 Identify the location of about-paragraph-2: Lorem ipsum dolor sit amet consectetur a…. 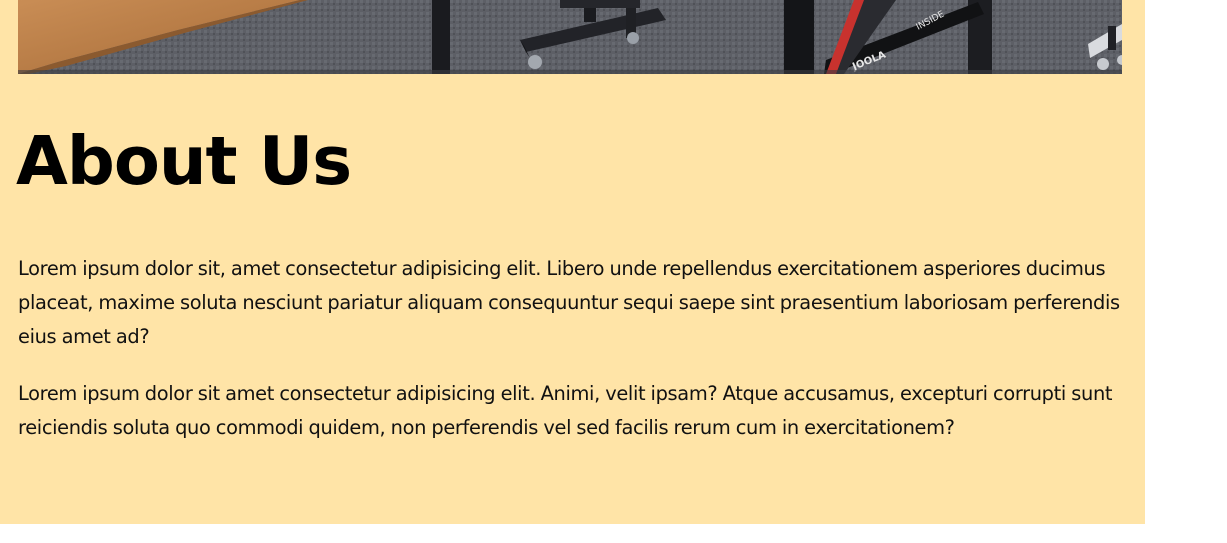
(565, 410).